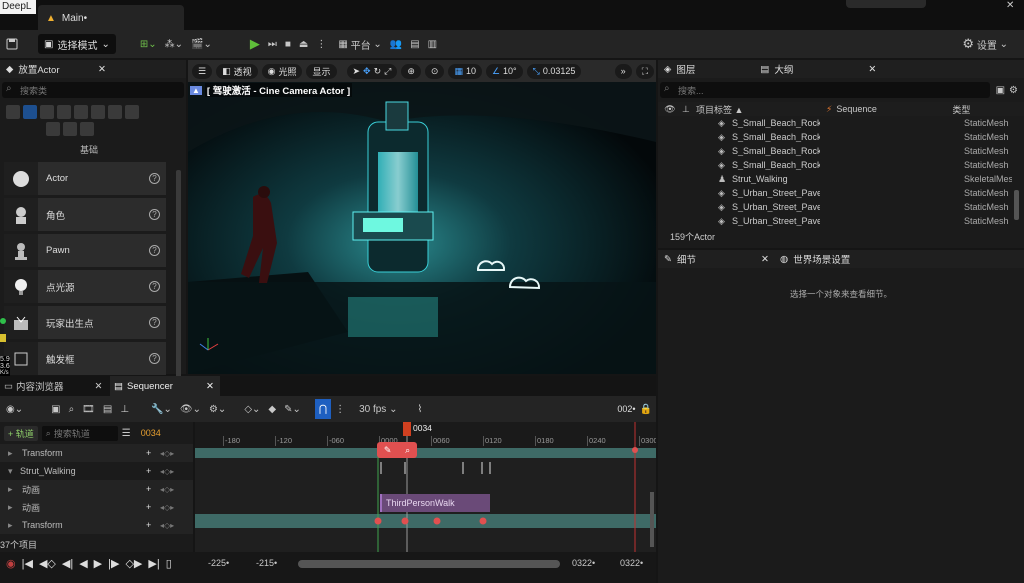 This screenshot has height=583, width=1024. I want to click on cinematics-icon: 🎬⌄, so click(201, 44).